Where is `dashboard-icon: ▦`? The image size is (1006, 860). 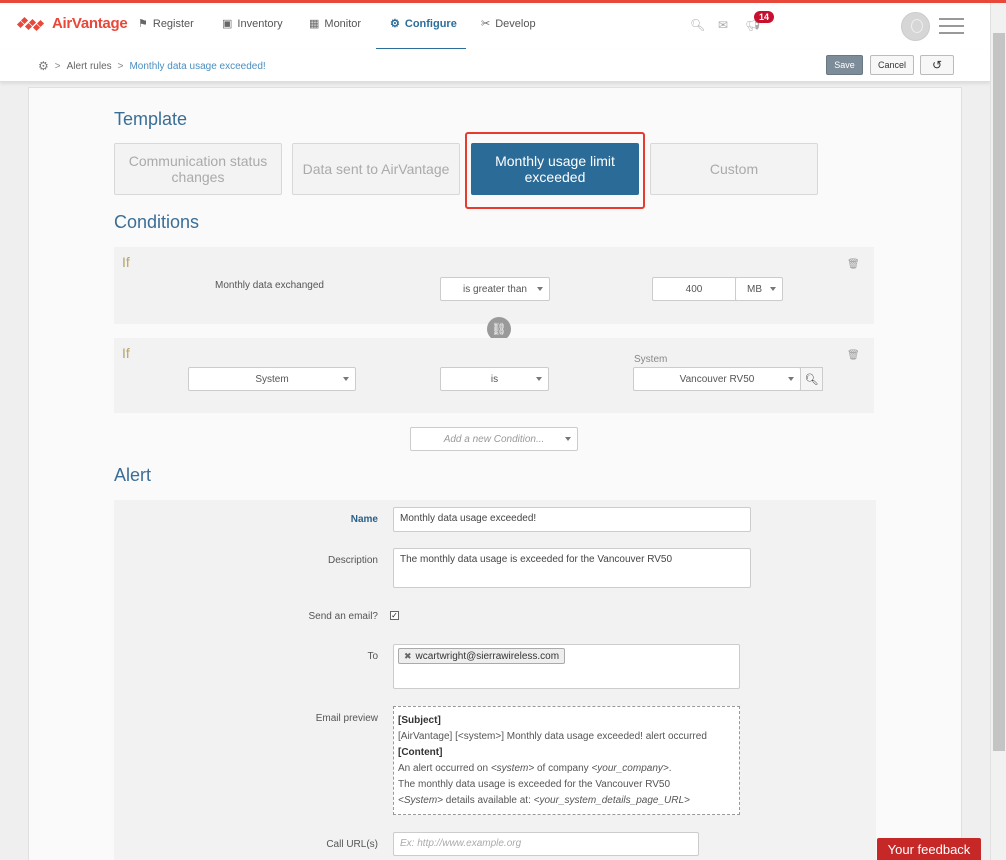
dashboard-icon: ▦ is located at coordinates (314, 24).